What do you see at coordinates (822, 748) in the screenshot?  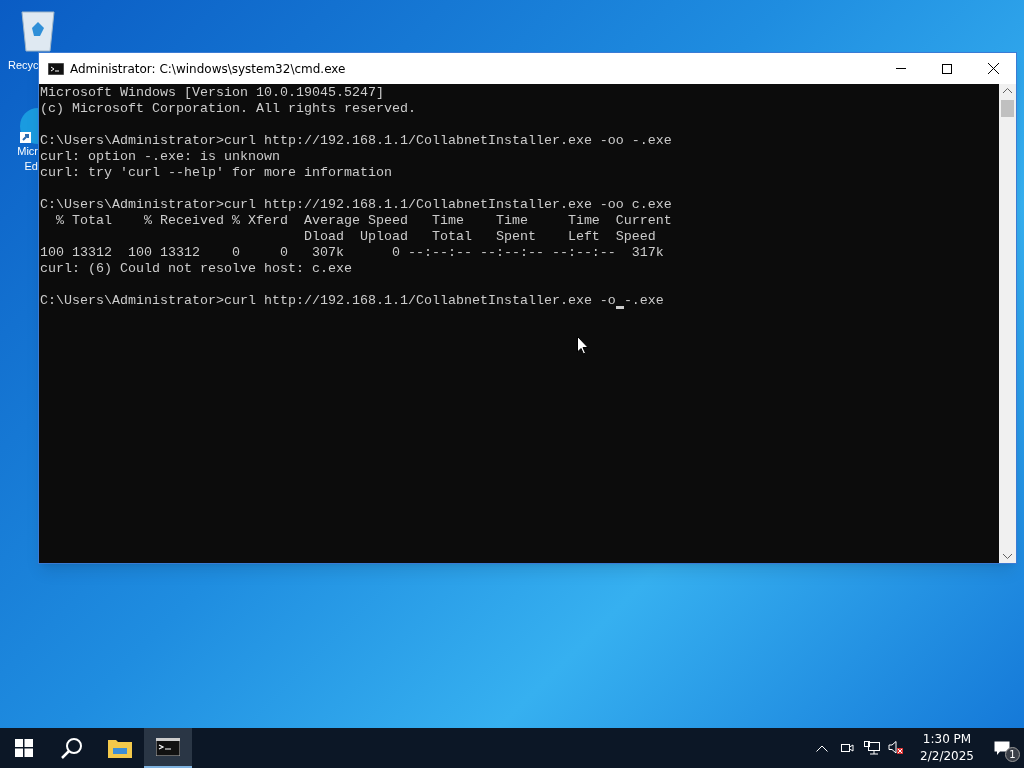 I see `chevron-up-icon` at bounding box center [822, 748].